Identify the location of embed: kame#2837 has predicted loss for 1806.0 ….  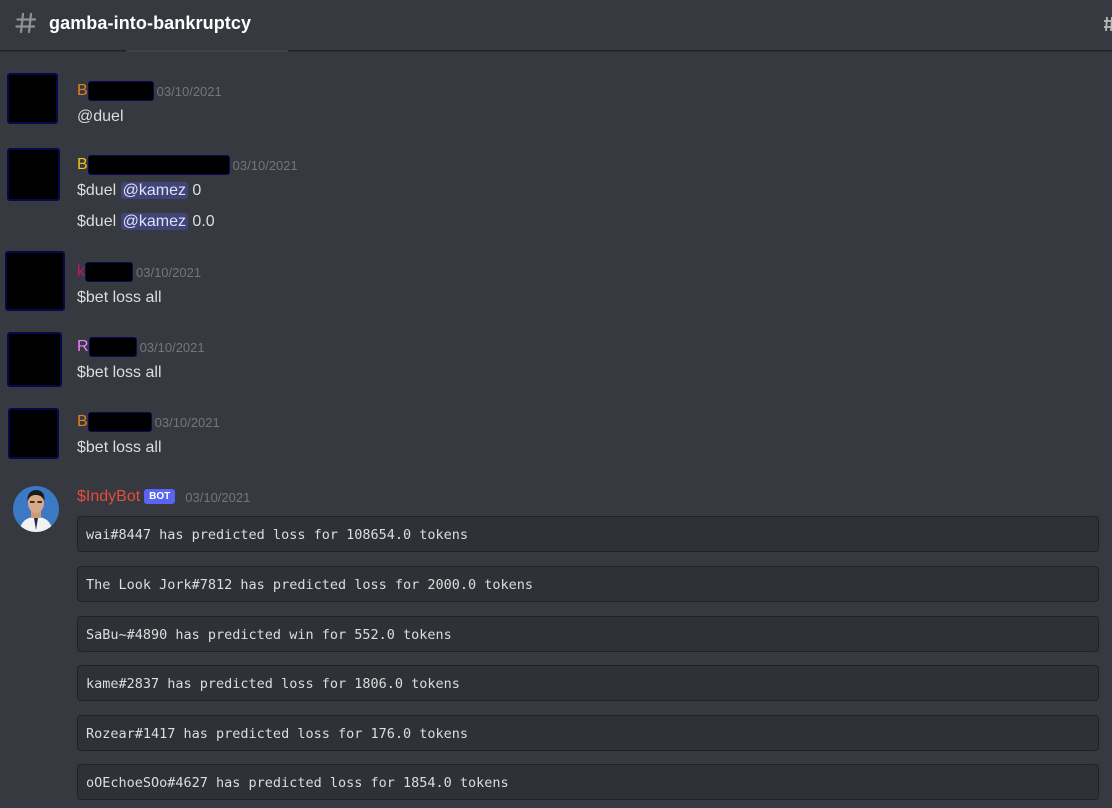
(588, 683).